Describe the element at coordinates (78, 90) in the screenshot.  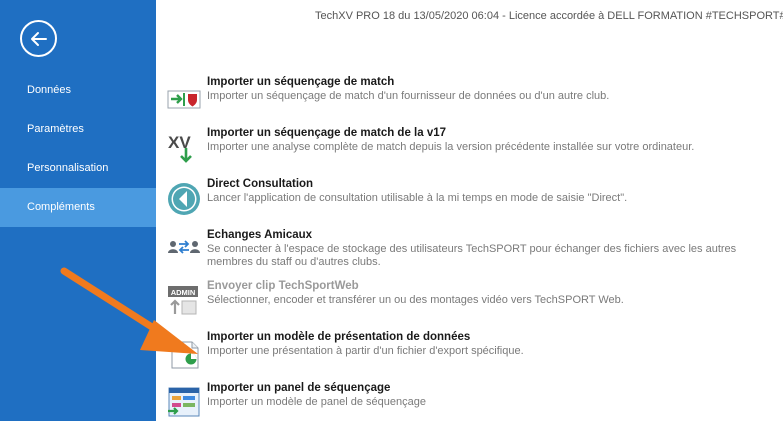
I see `sidebar-item-donnees: Données` at that location.